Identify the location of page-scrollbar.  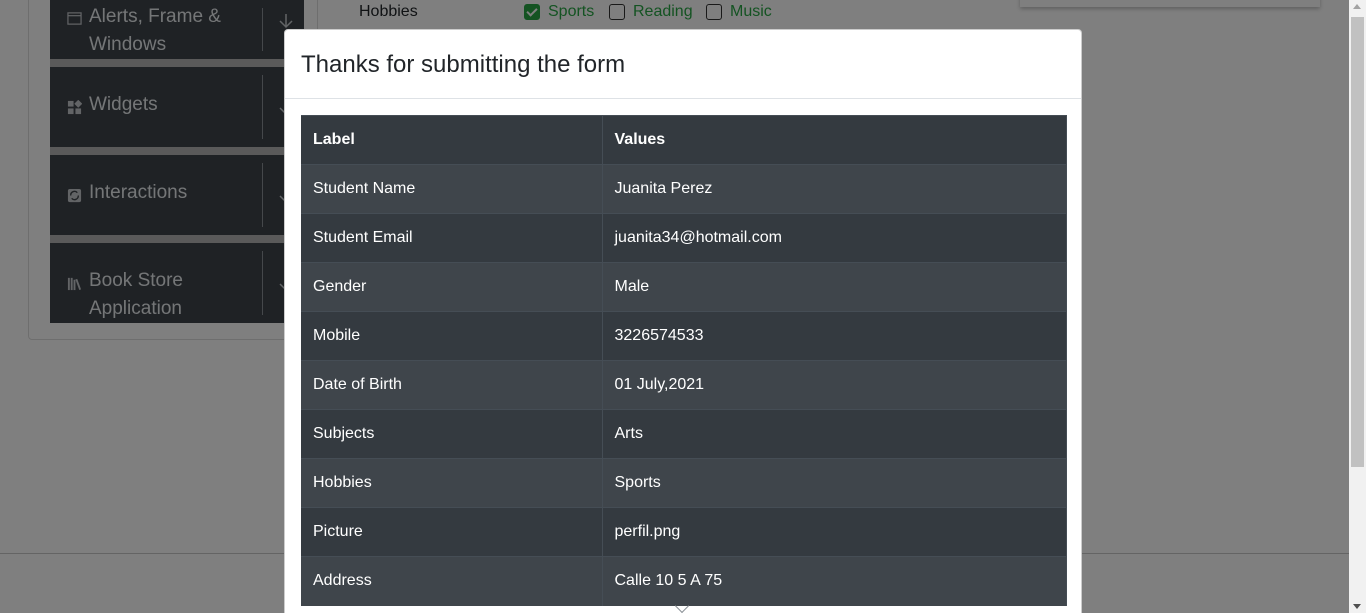
(1357, 306).